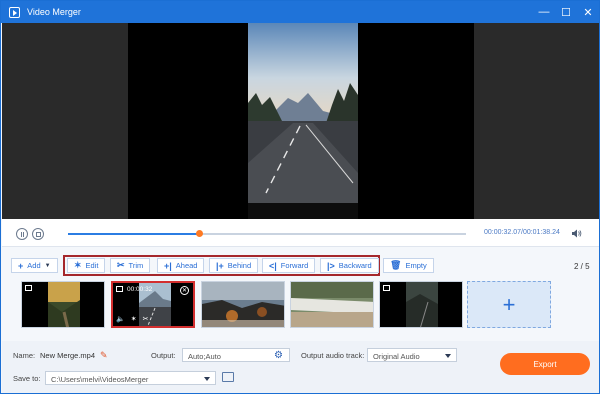  Describe the element at coordinates (576, 266) in the screenshot. I see `counter-current: 2` at that location.